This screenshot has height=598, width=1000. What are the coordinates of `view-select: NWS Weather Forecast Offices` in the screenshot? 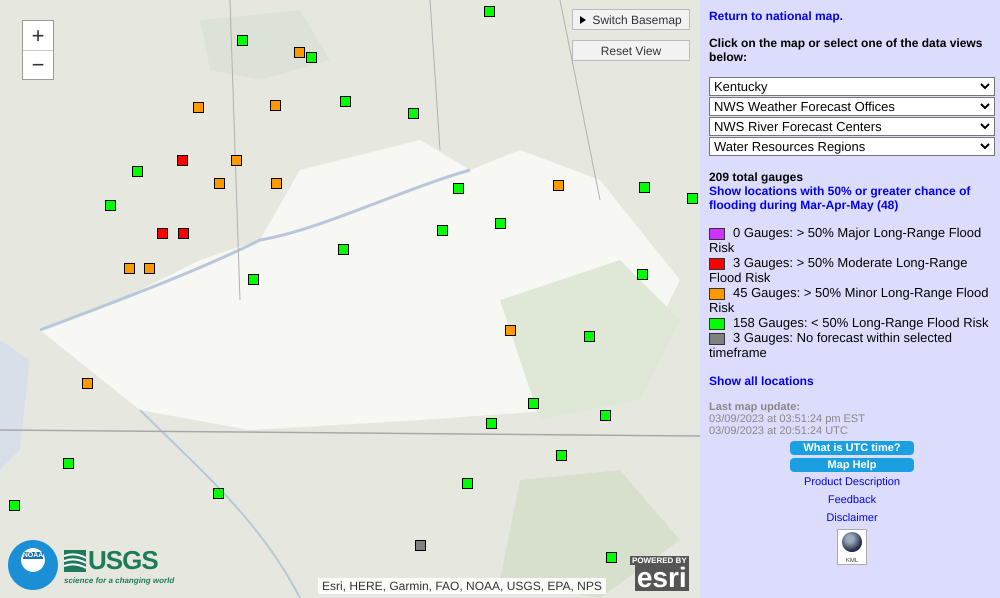 It's located at (852, 106).